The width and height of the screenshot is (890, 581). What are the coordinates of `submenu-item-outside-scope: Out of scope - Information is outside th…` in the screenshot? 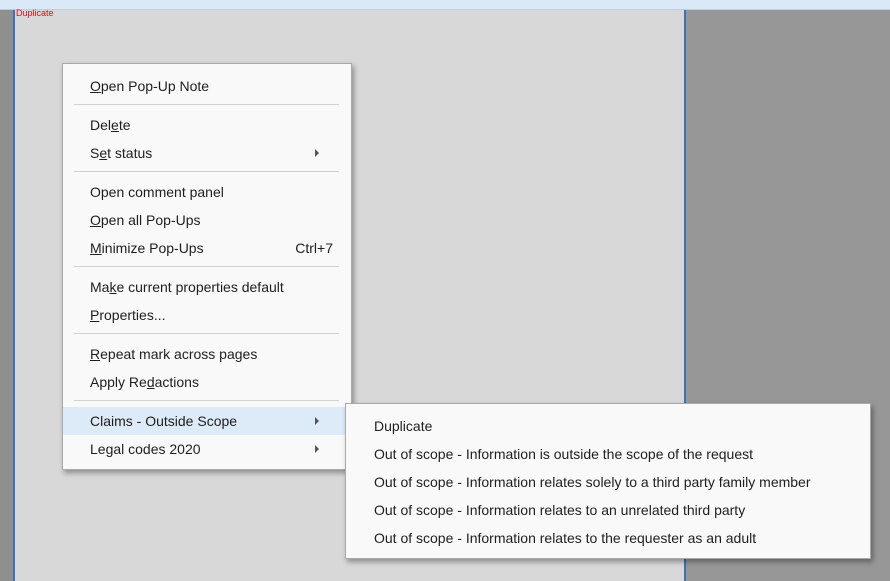 It's located at (608, 454).